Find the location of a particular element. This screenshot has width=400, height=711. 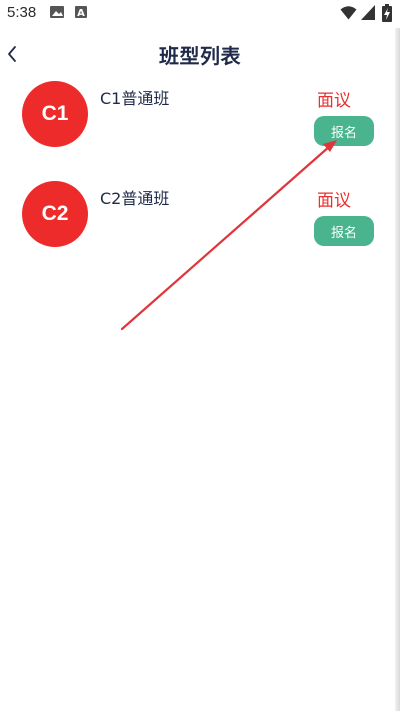

header: 班型列表 is located at coordinates (200, 54).